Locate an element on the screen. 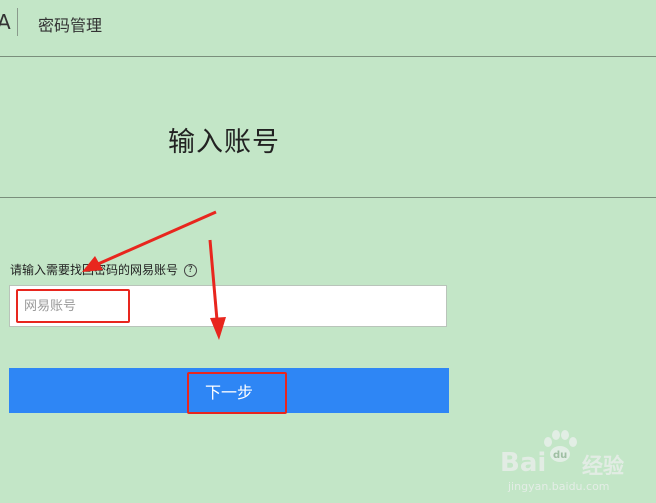 This screenshot has height=503, width=656. arrow-to-button-line is located at coordinates (213, 280).